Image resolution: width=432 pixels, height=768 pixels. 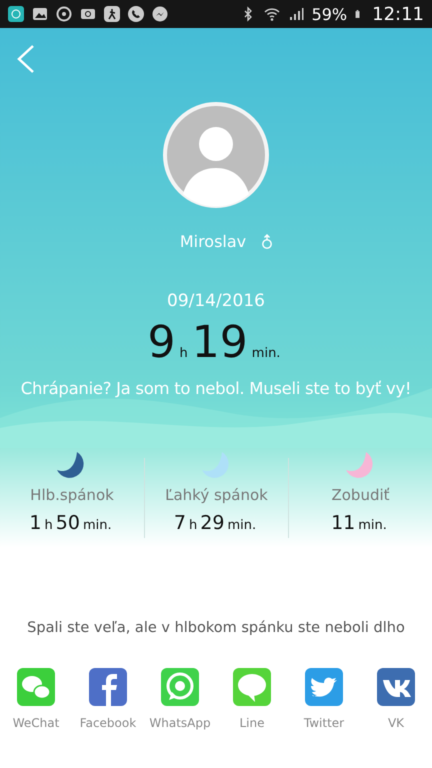 I want to click on stage-minutes: 50, so click(x=68, y=523).